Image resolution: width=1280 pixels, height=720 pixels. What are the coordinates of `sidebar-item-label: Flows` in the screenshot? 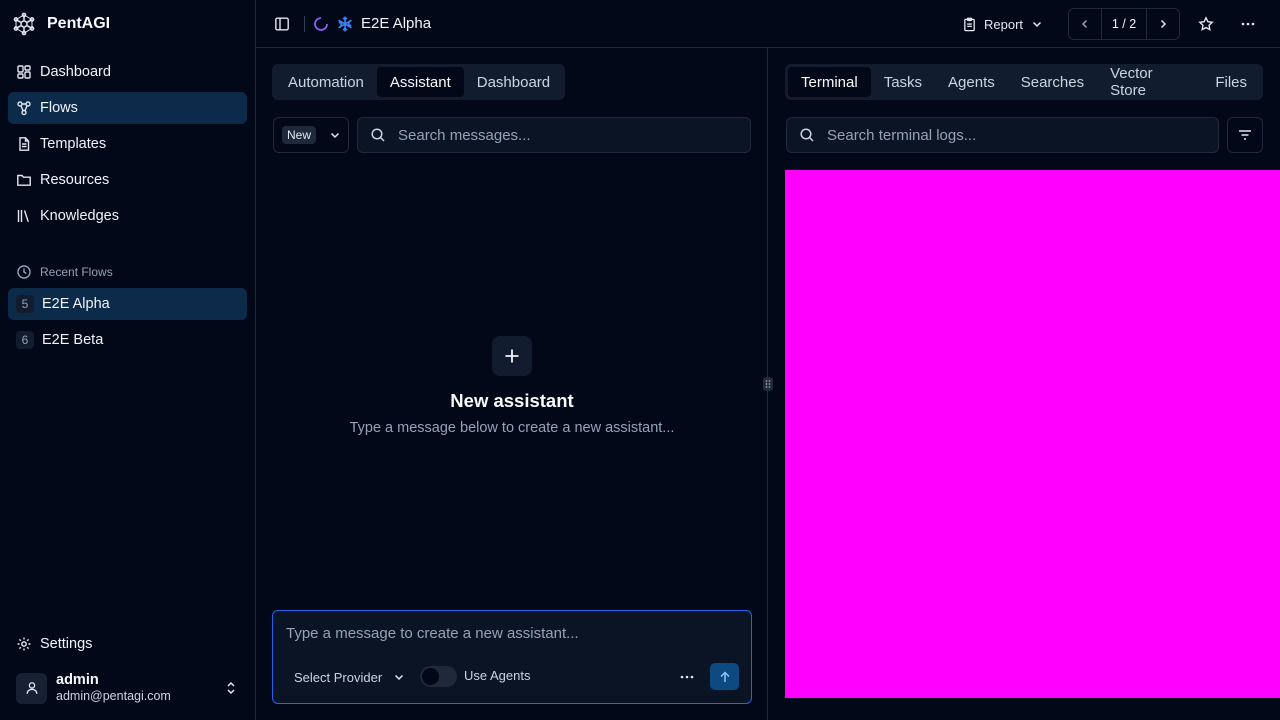 It's located at (59, 108).